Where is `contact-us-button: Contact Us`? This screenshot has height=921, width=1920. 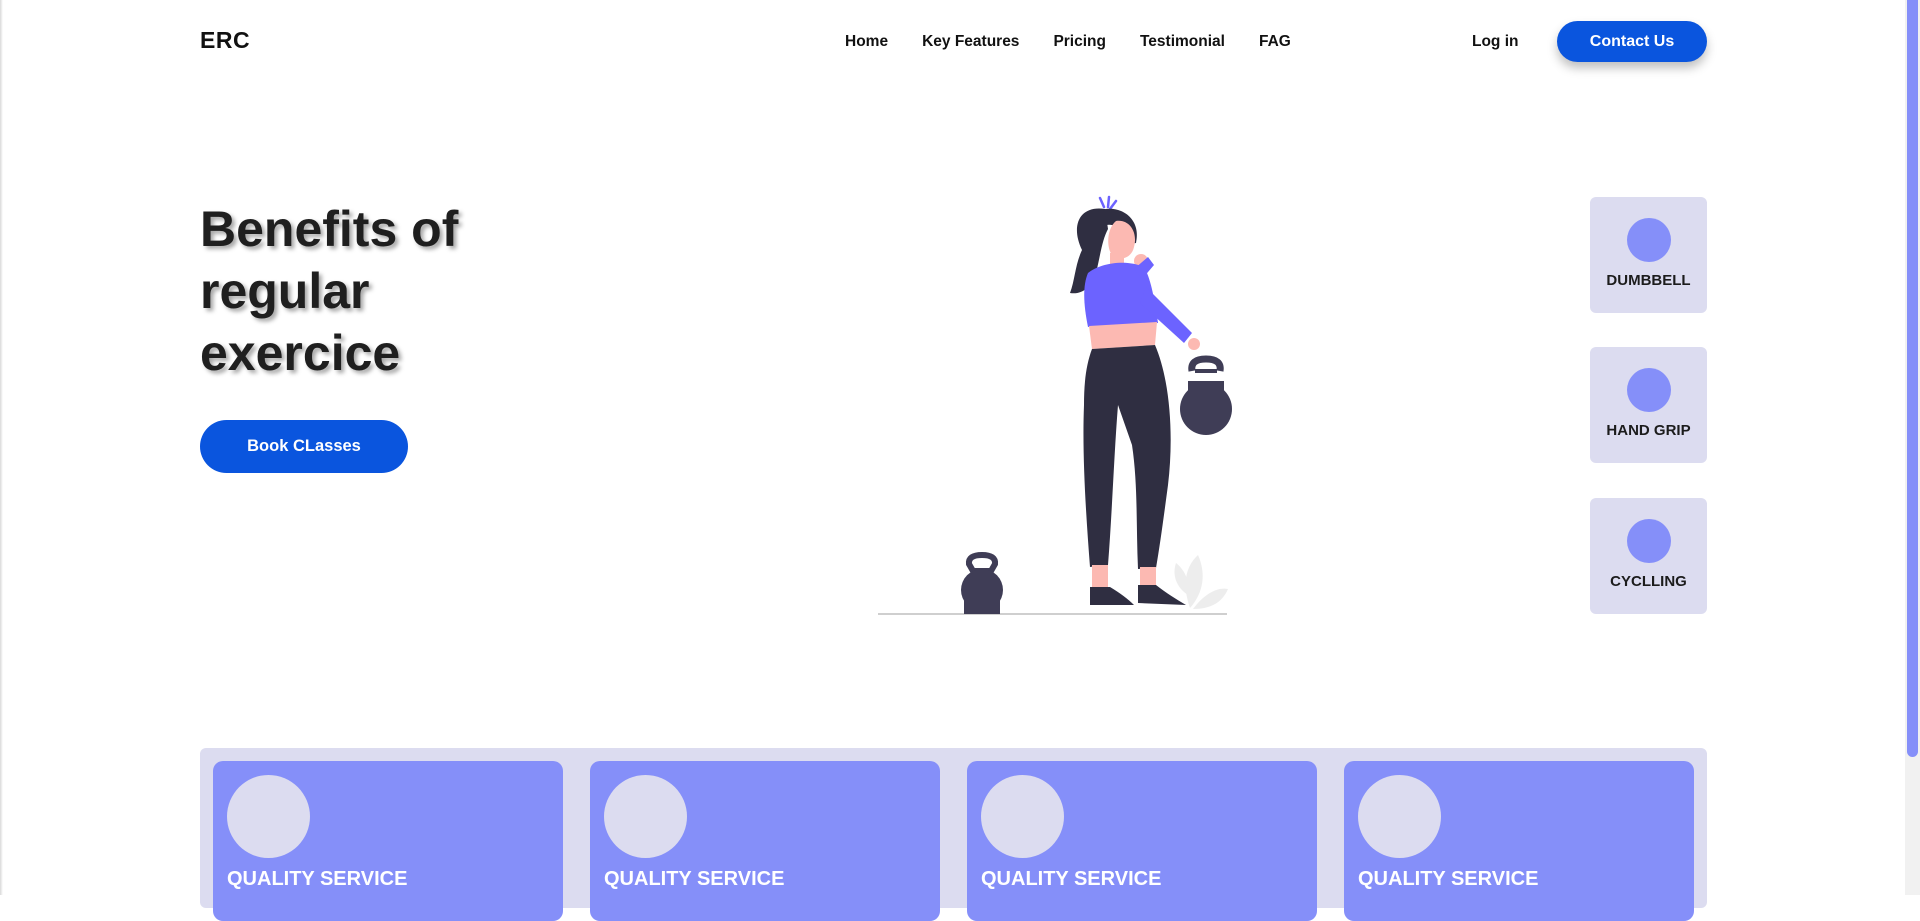 contact-us-button: Contact Us is located at coordinates (1632, 41).